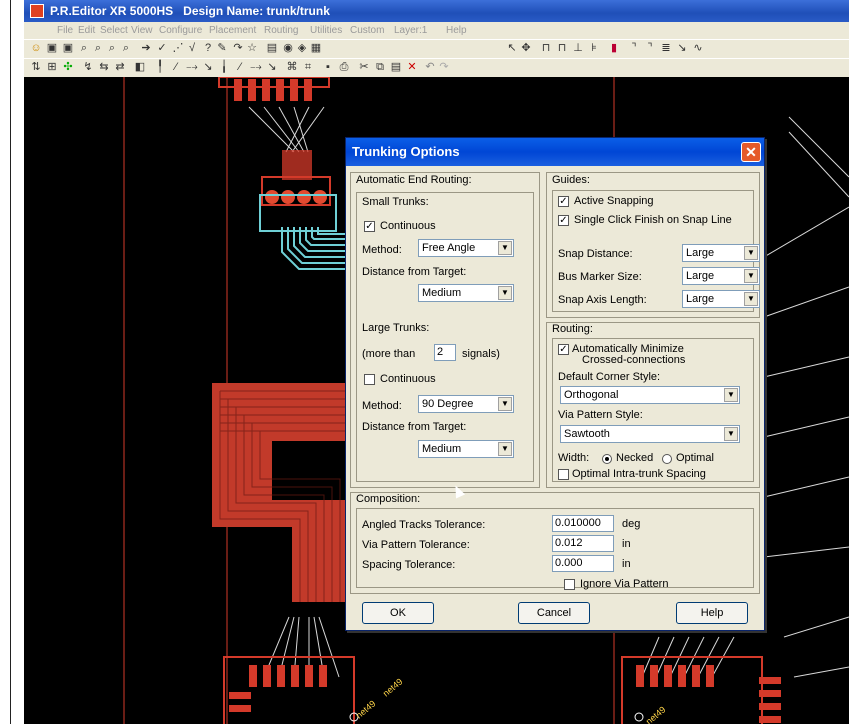 This screenshot has height=724, width=849. Describe the element at coordinates (583, 523) in the screenshot. I see `angled-tolerance-input: 0.010000` at that location.